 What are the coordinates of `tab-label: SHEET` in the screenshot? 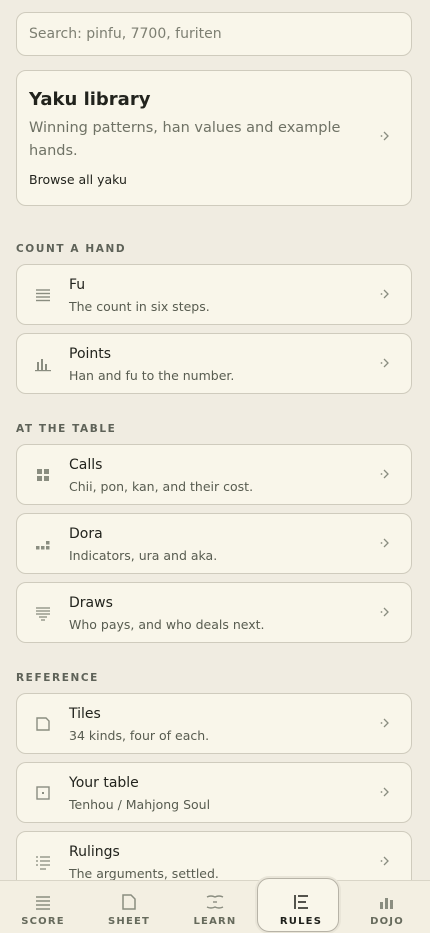 It's located at (129, 921).